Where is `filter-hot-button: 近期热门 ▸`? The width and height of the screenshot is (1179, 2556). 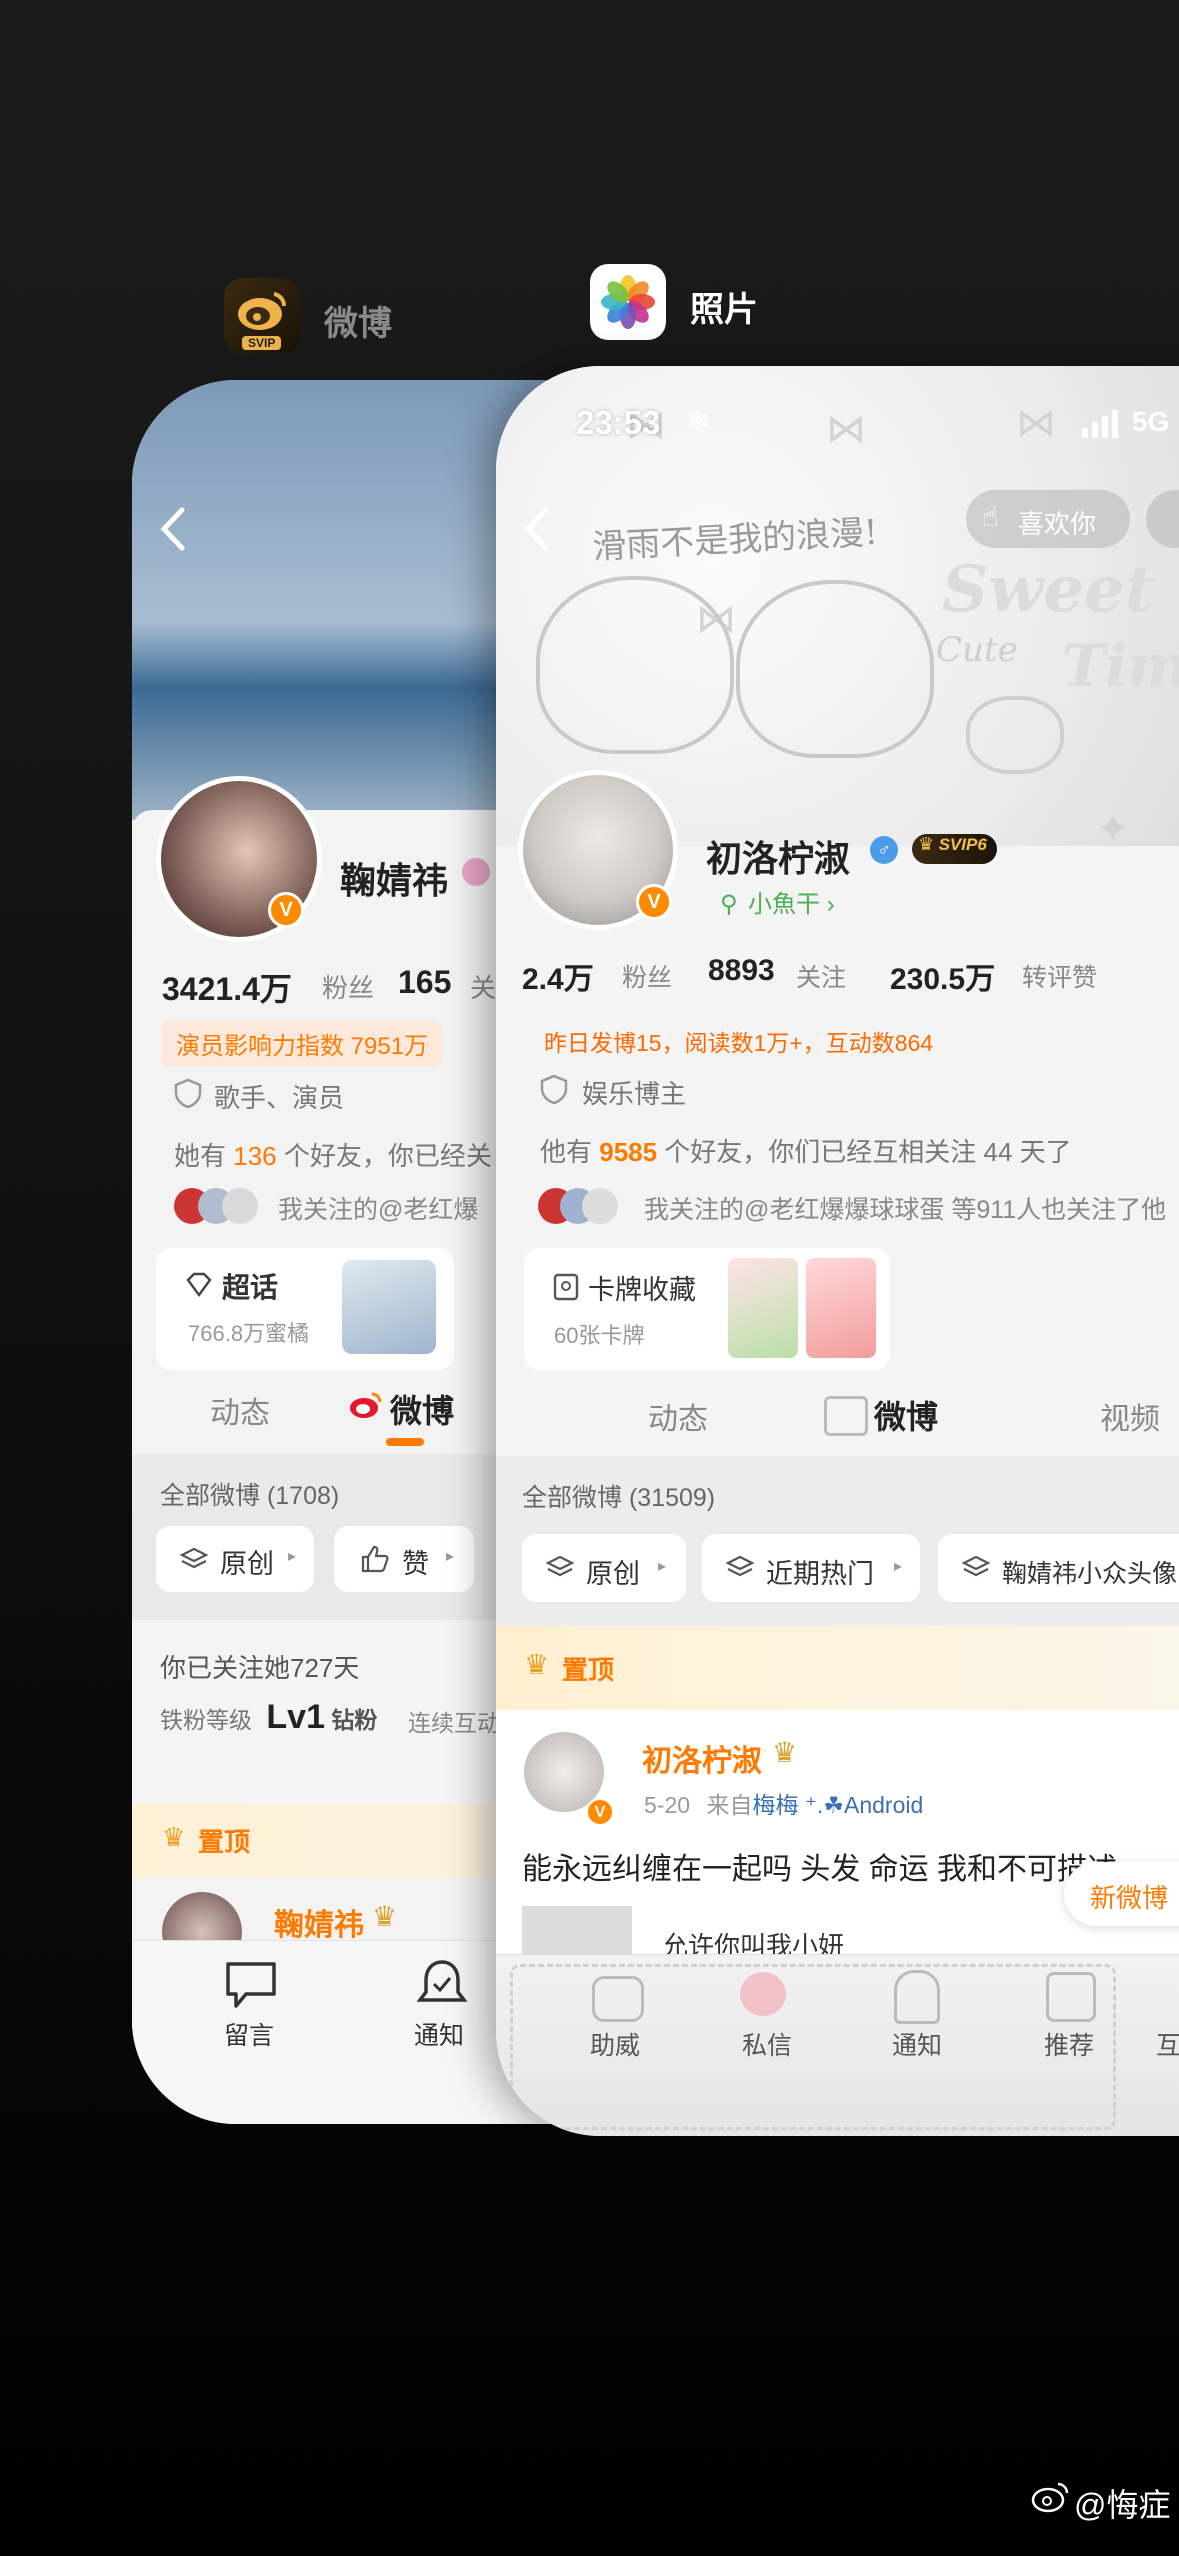 filter-hot-button: 近期热门 ▸ is located at coordinates (811, 1568).